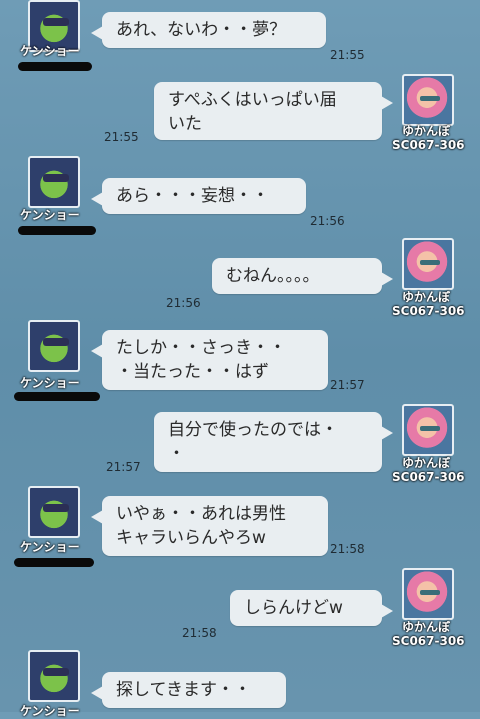 This screenshot has width=480, height=719. I want to click on message-bubble: 自分で使ったのでは・ ・, so click(273, 442).